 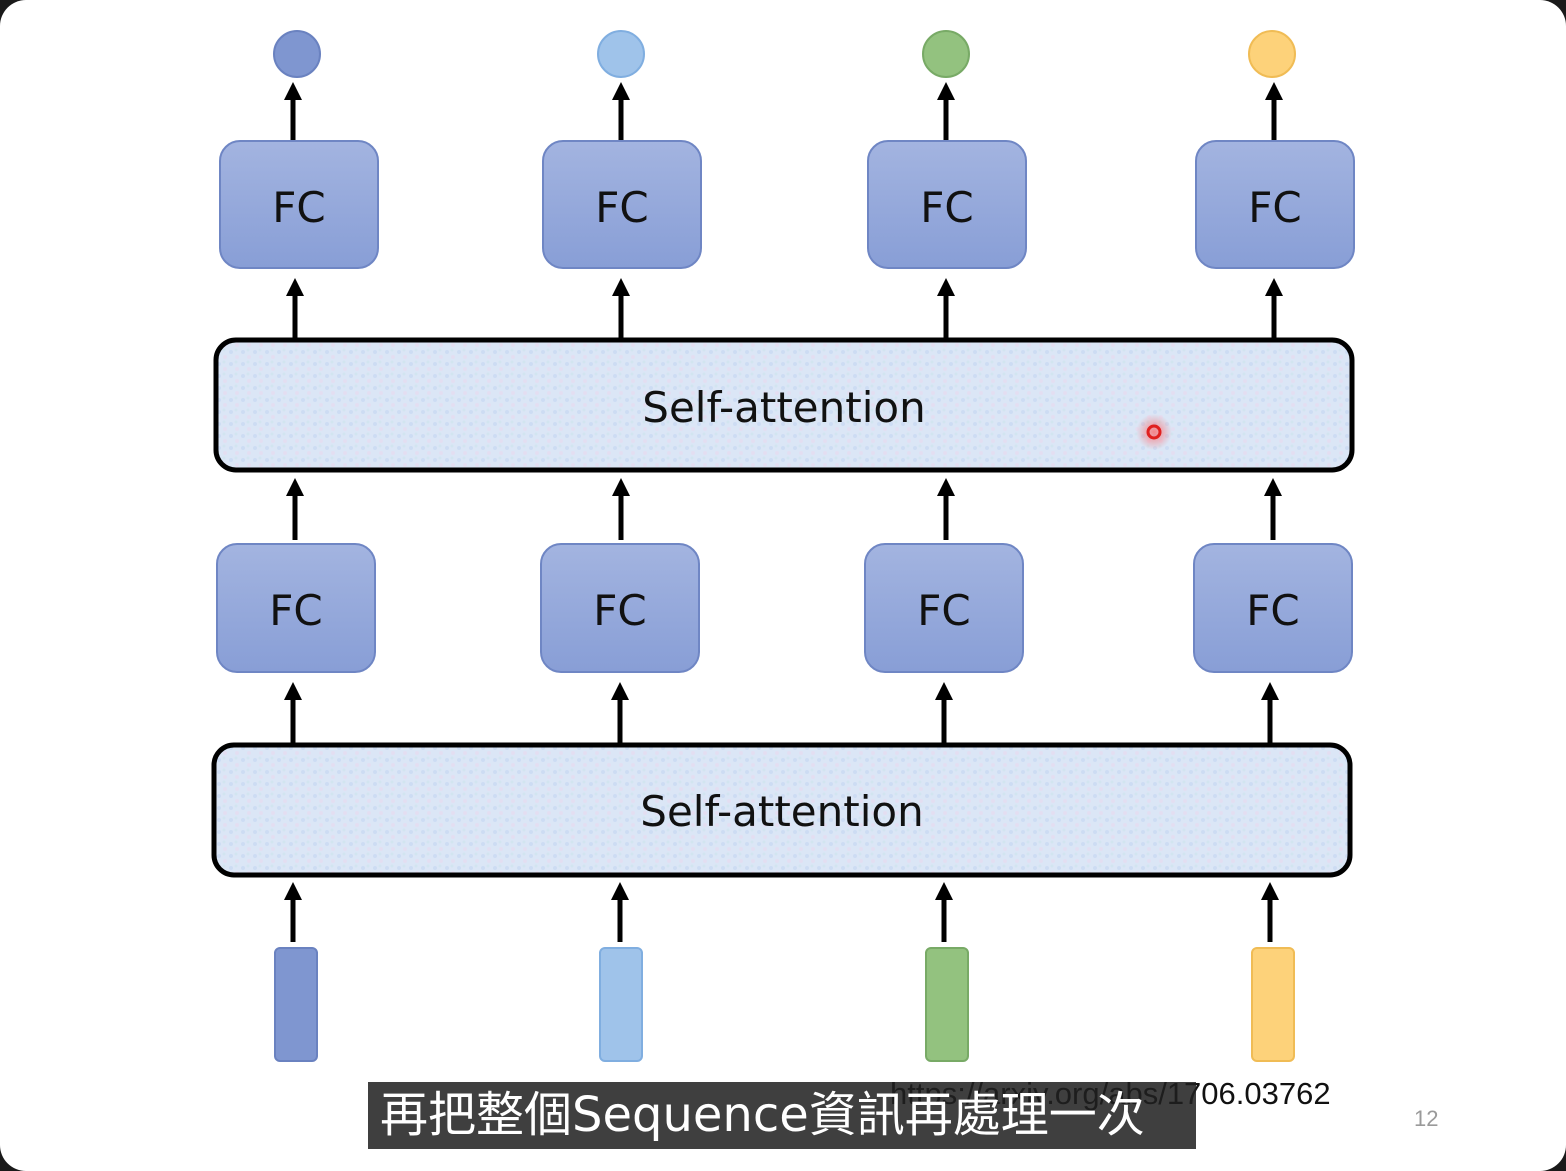 I want to click on video-subtitle: 再把整個Sequence資訊再處理一次, so click(x=782, y=1115).